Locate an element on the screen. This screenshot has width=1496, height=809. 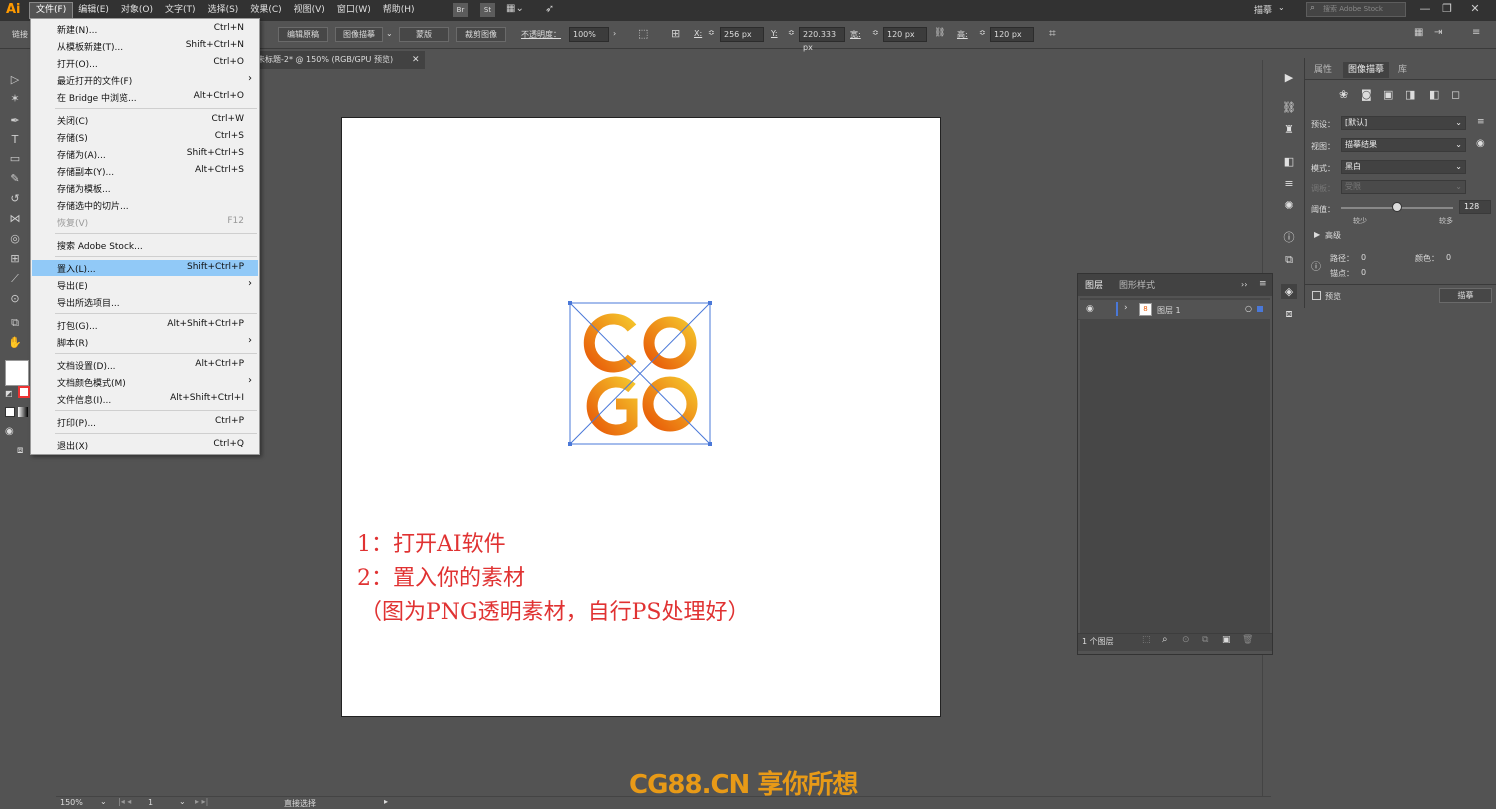
align-icon: ⬚ is located at coordinates (643, 33).